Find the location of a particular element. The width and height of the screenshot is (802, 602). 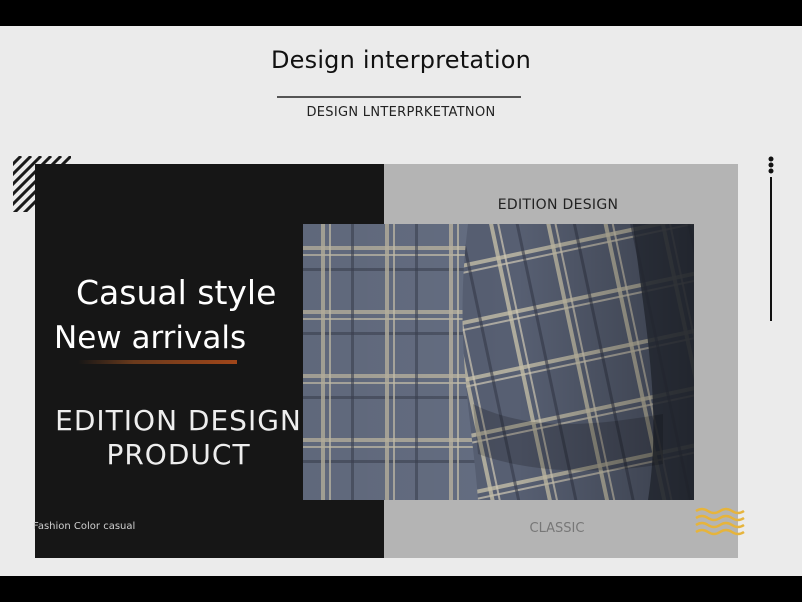

product-heading: EDITION DESIGN PRODUCT is located at coordinates (178, 438).